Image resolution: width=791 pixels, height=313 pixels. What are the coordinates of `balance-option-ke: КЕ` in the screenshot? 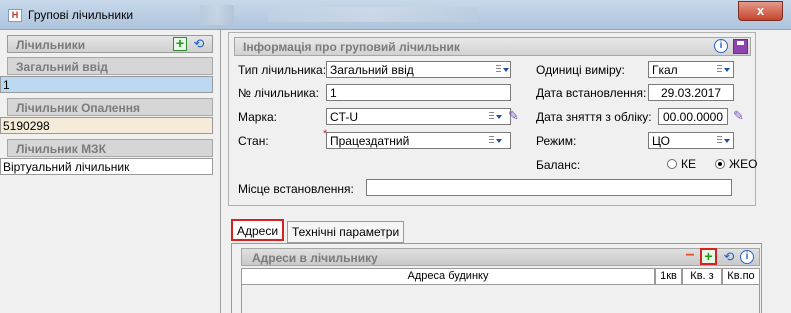 It's located at (688, 164).